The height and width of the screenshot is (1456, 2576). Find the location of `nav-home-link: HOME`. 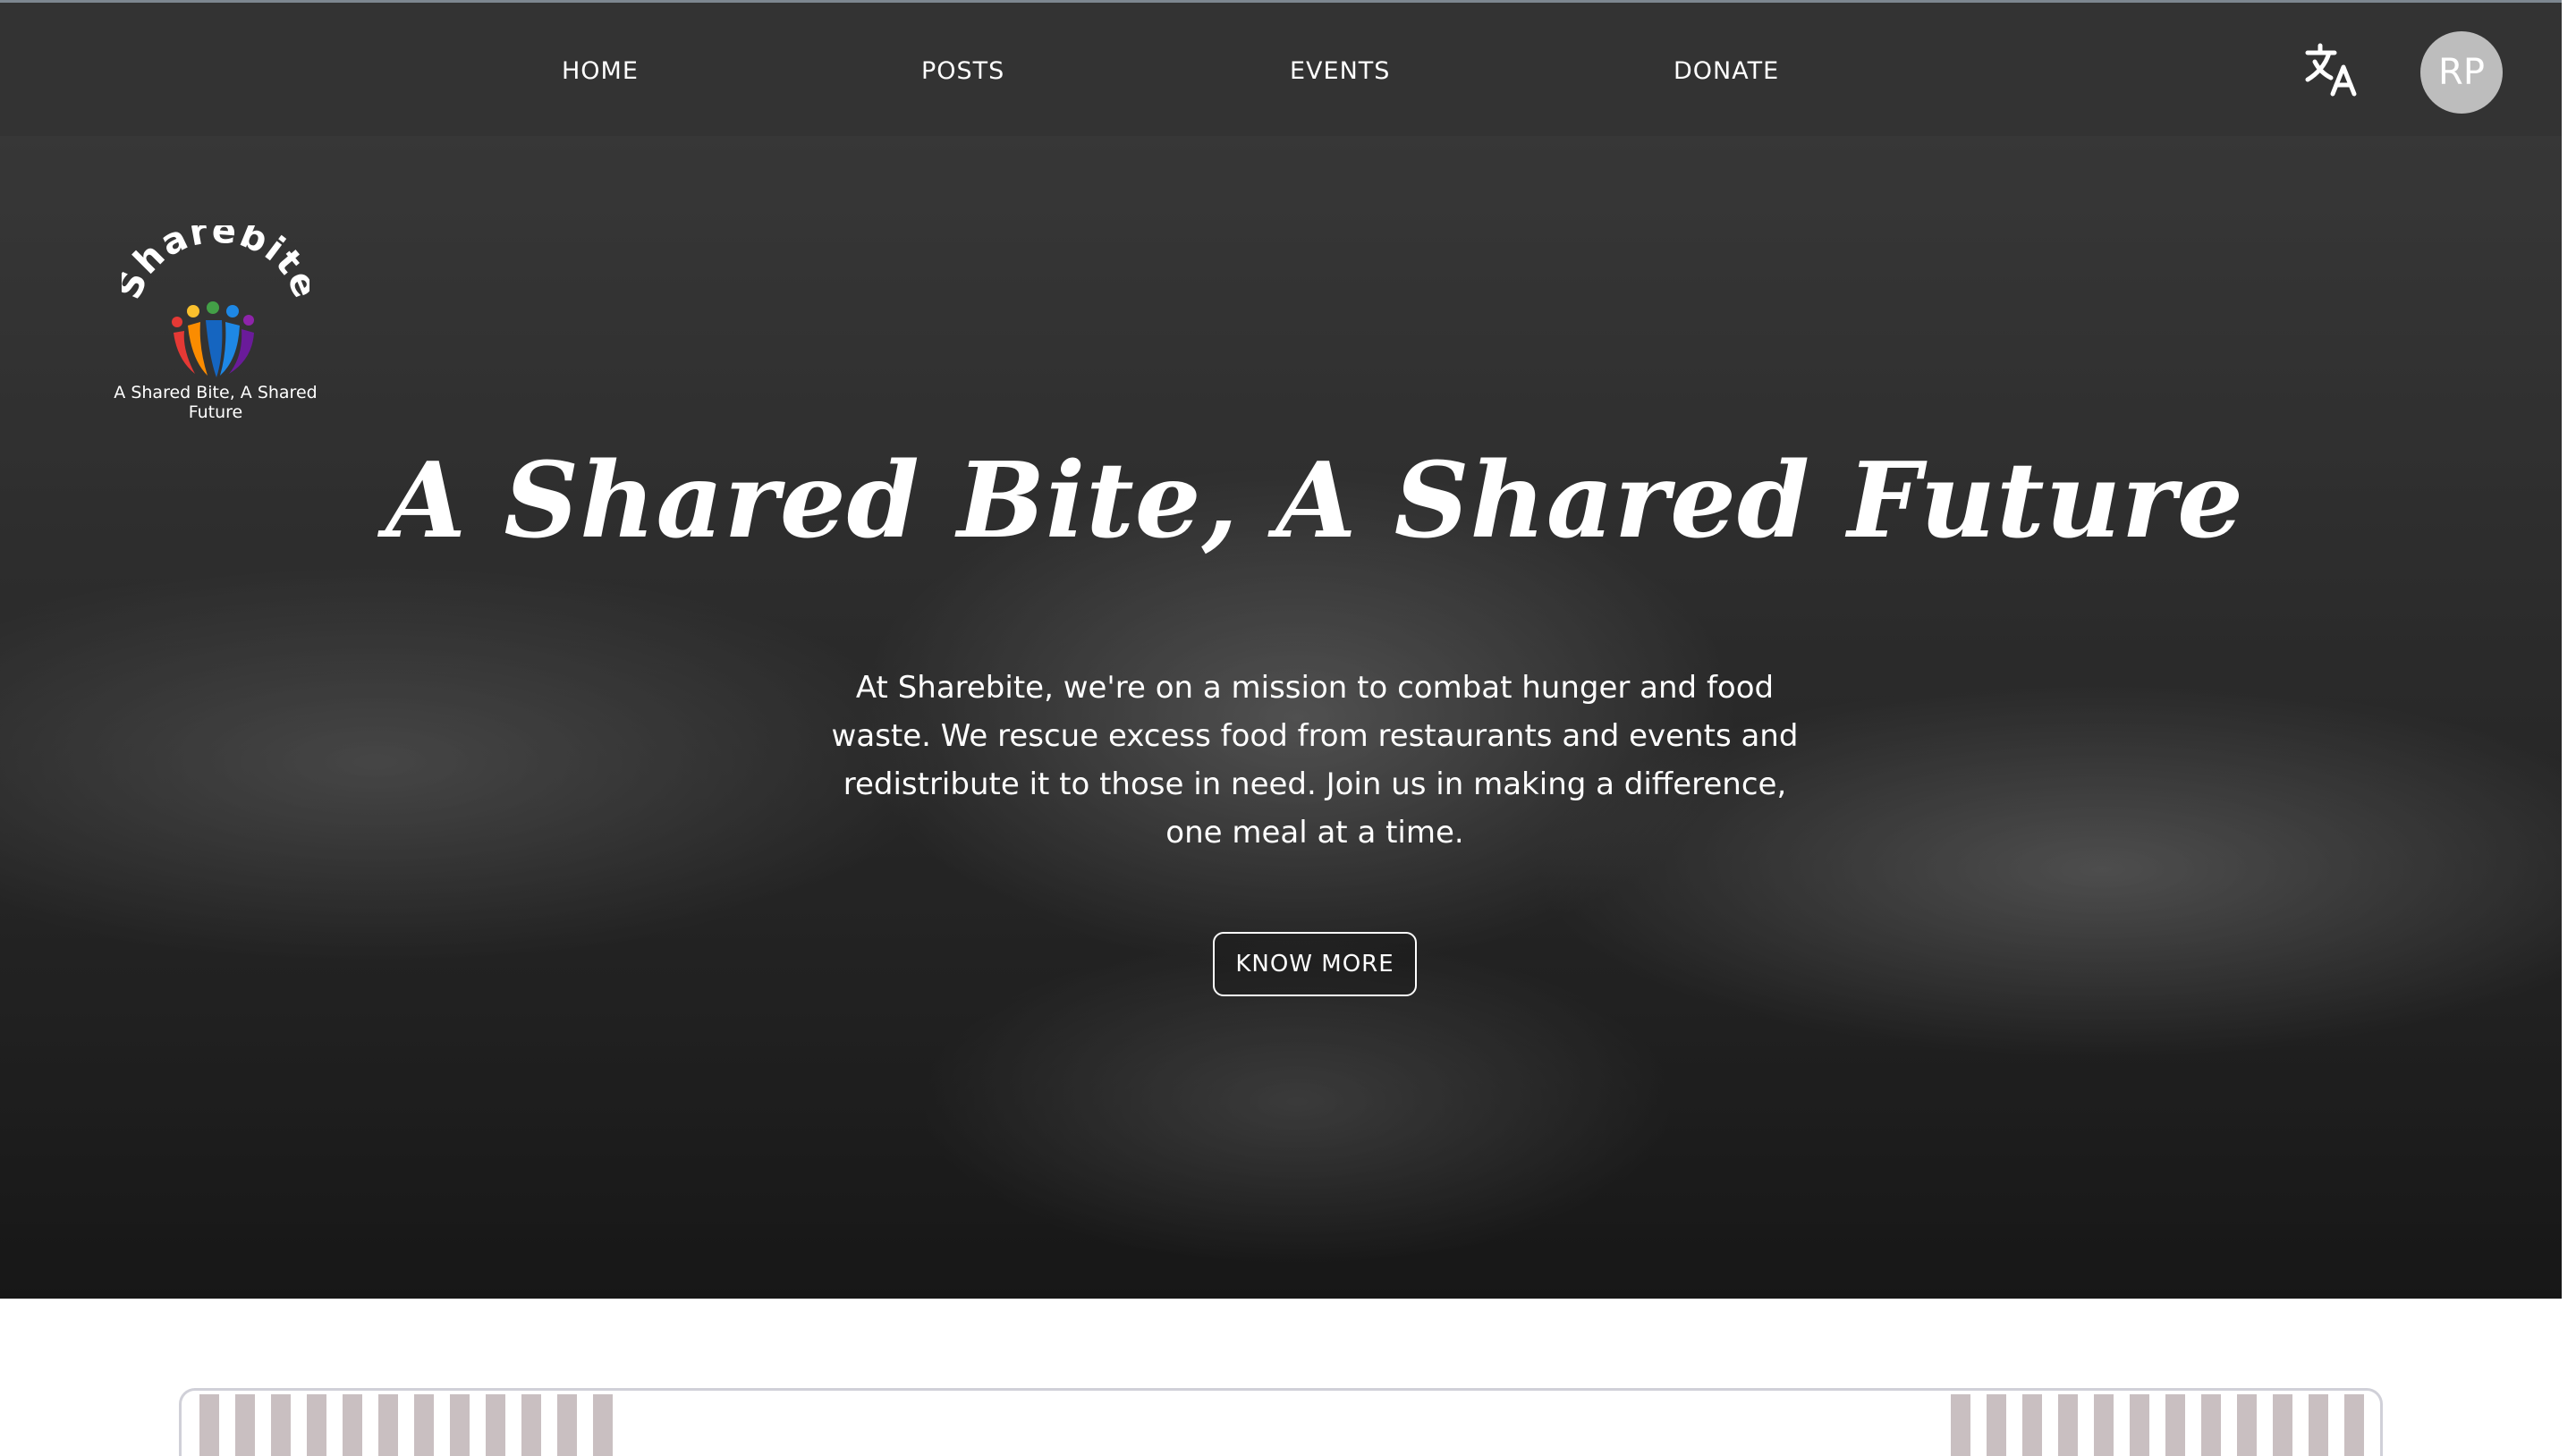

nav-home-link: HOME is located at coordinates (600, 71).